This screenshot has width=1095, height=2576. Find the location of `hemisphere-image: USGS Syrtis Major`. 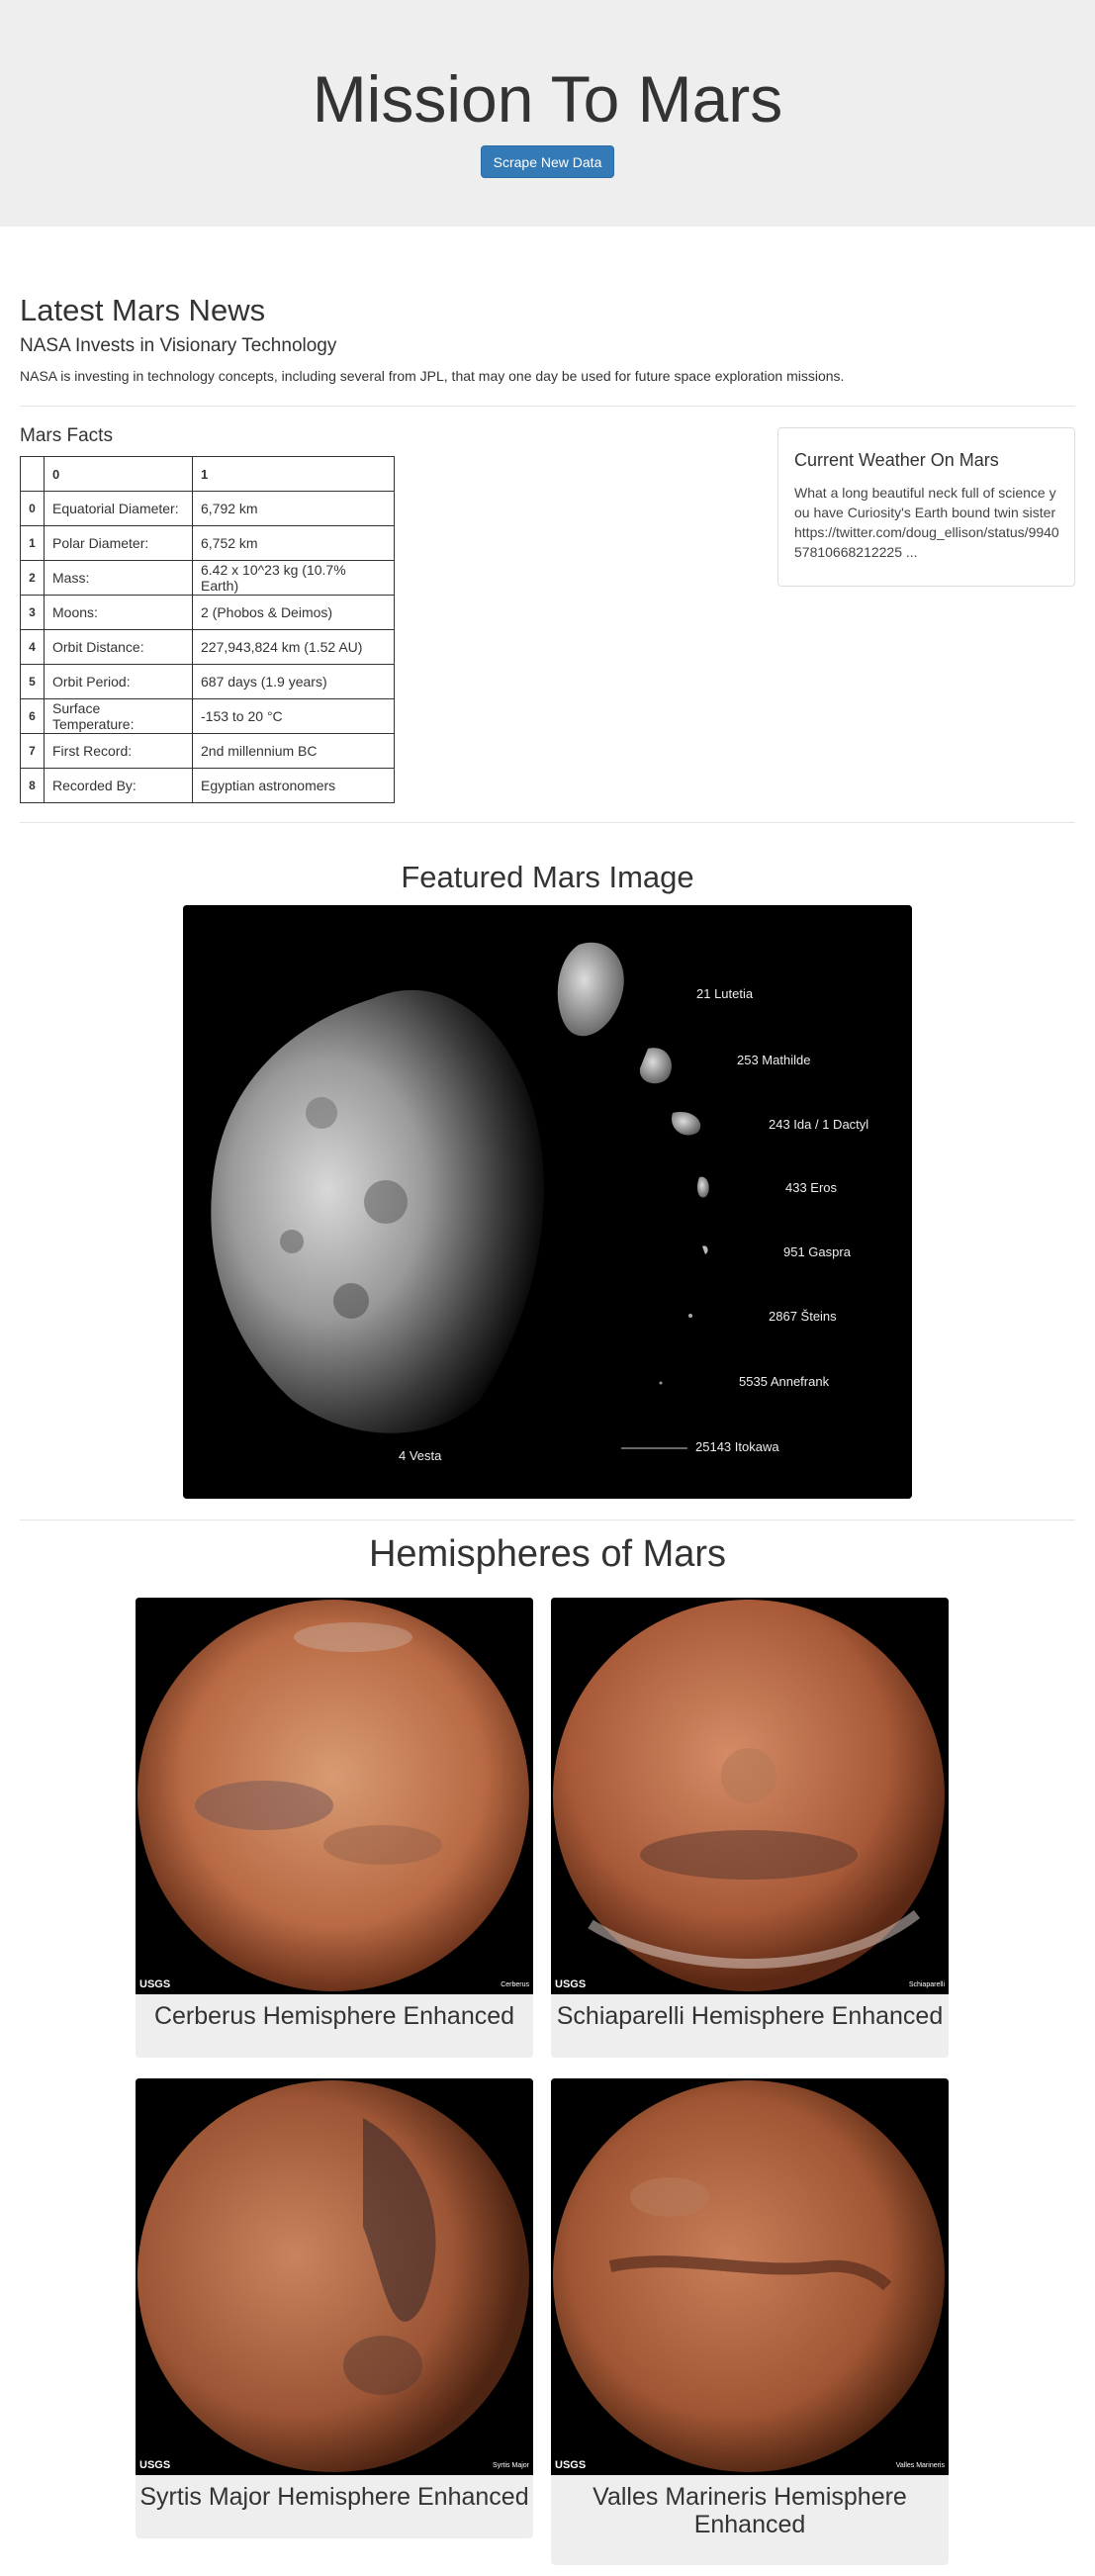

hemisphere-image: USGS Syrtis Major is located at coordinates (334, 2276).